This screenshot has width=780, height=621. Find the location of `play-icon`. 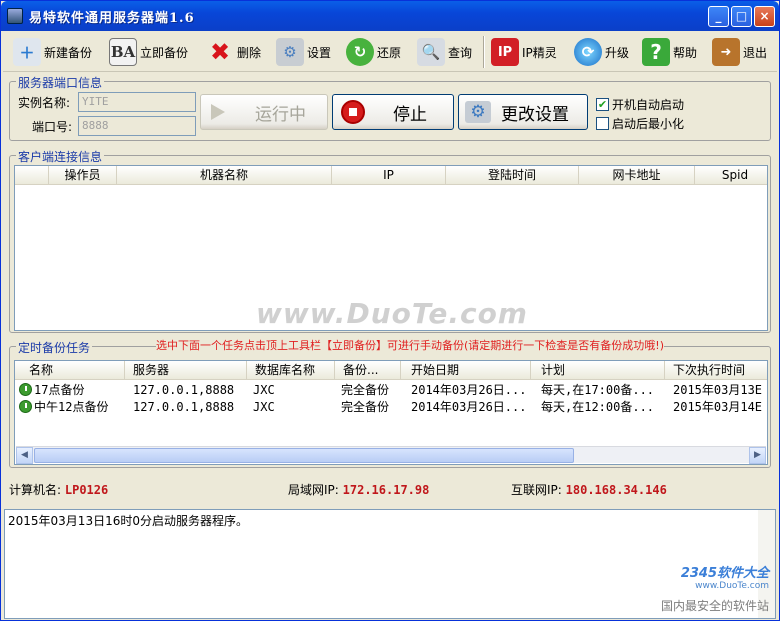

play-icon is located at coordinates (218, 112).